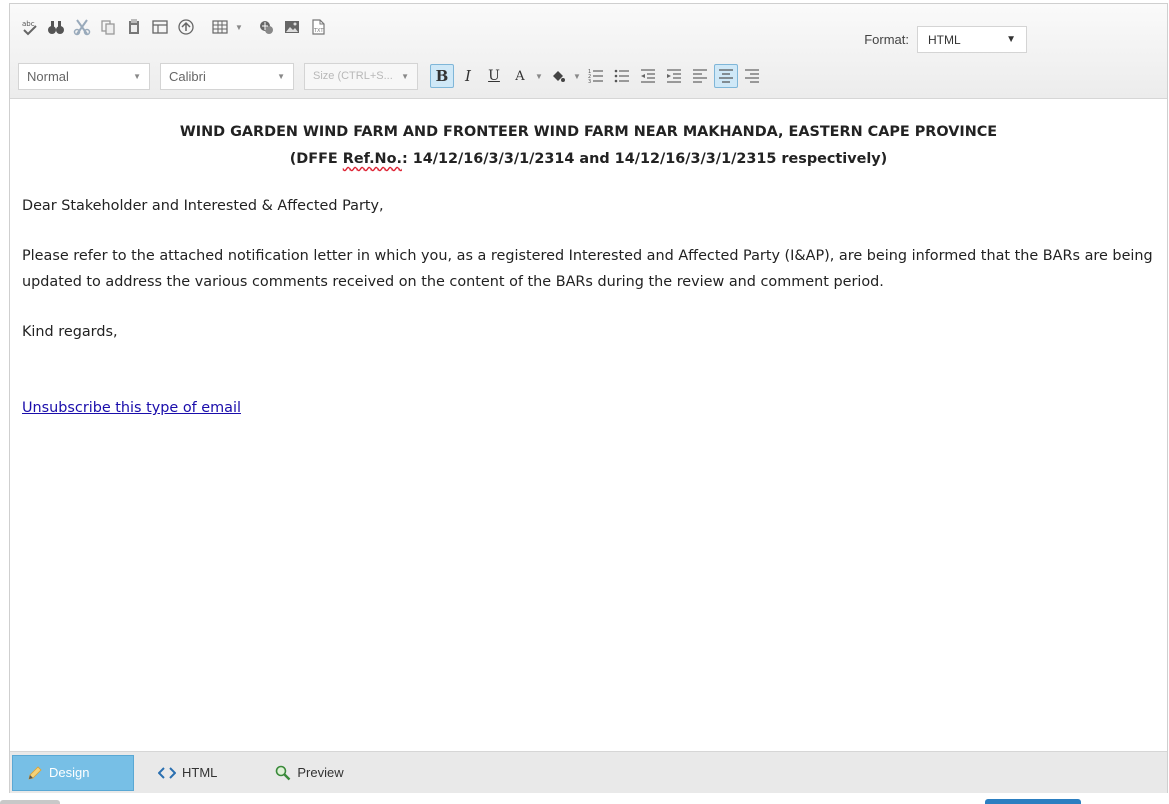 The width and height of the screenshot is (1169, 804). What do you see at coordinates (200, 772) in the screenshot?
I see `tab-html-label: HTML` at bounding box center [200, 772].